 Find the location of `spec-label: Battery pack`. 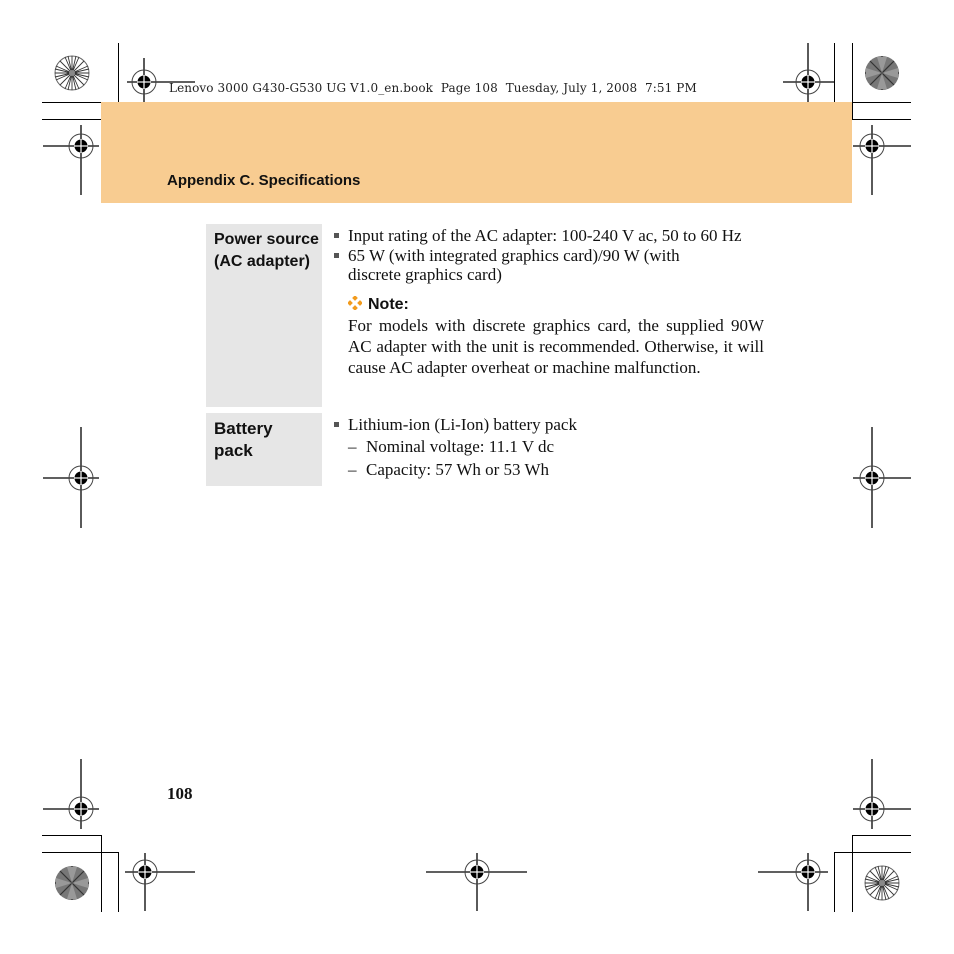

spec-label: Battery pack is located at coordinates (243, 440).